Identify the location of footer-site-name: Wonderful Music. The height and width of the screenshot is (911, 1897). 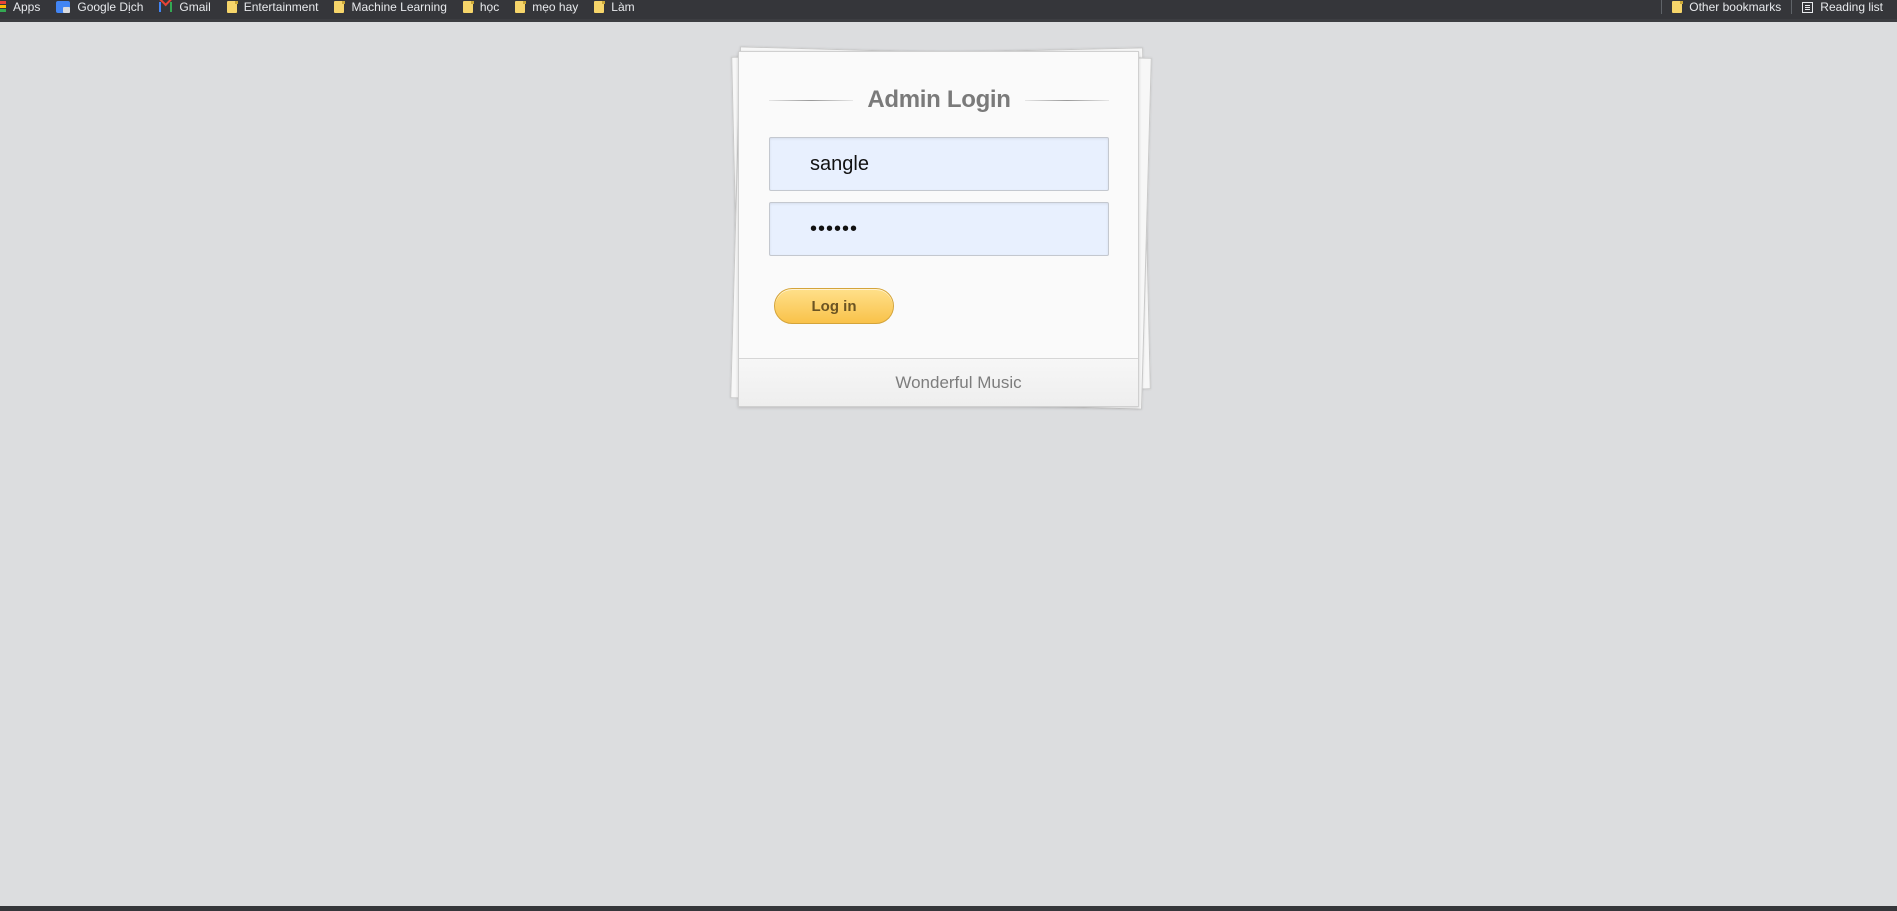
(958, 382).